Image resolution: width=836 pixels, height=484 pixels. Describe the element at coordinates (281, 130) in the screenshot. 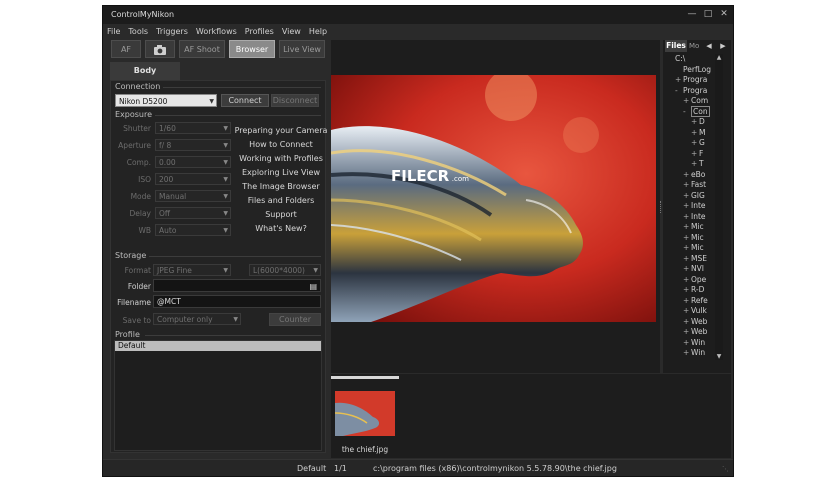

I see `link-preparing-camera: Preparing your Camera` at that location.